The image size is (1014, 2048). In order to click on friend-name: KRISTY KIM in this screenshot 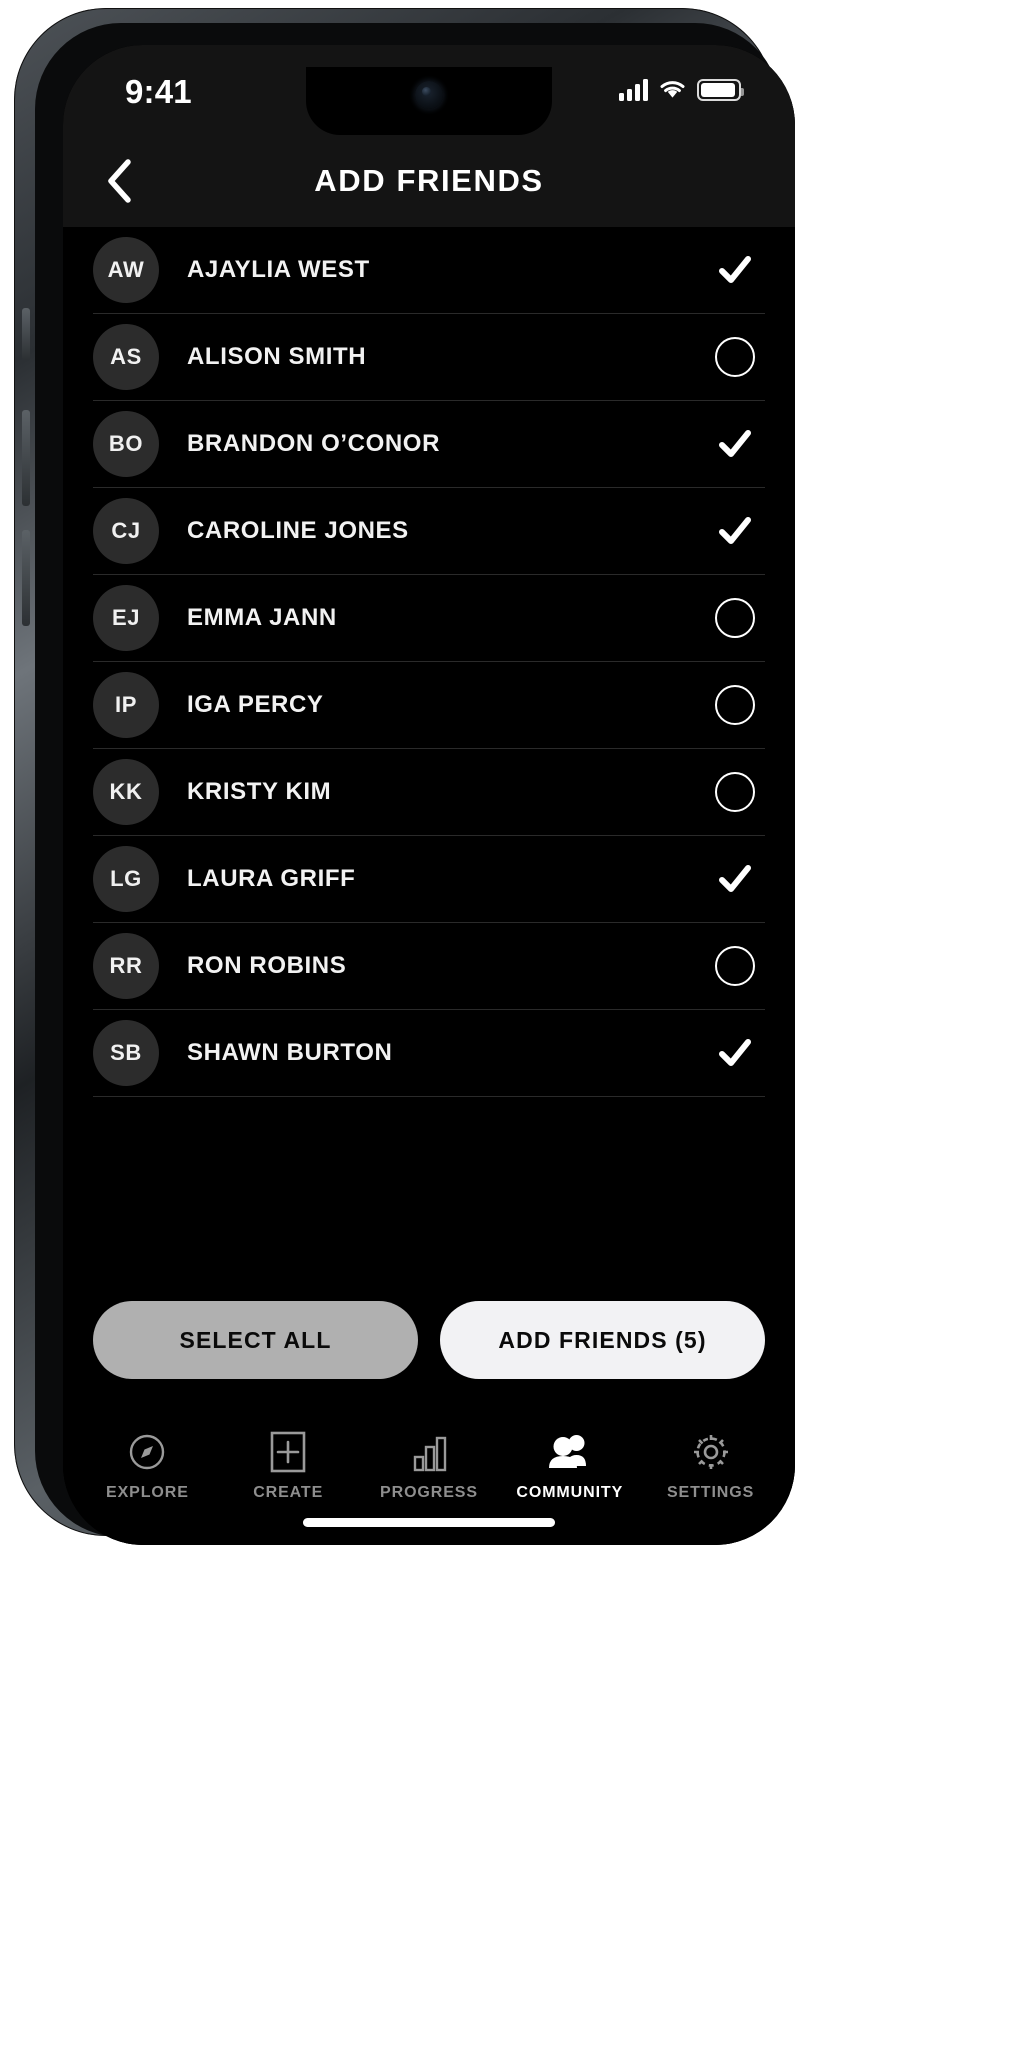, I will do `click(259, 791)`.